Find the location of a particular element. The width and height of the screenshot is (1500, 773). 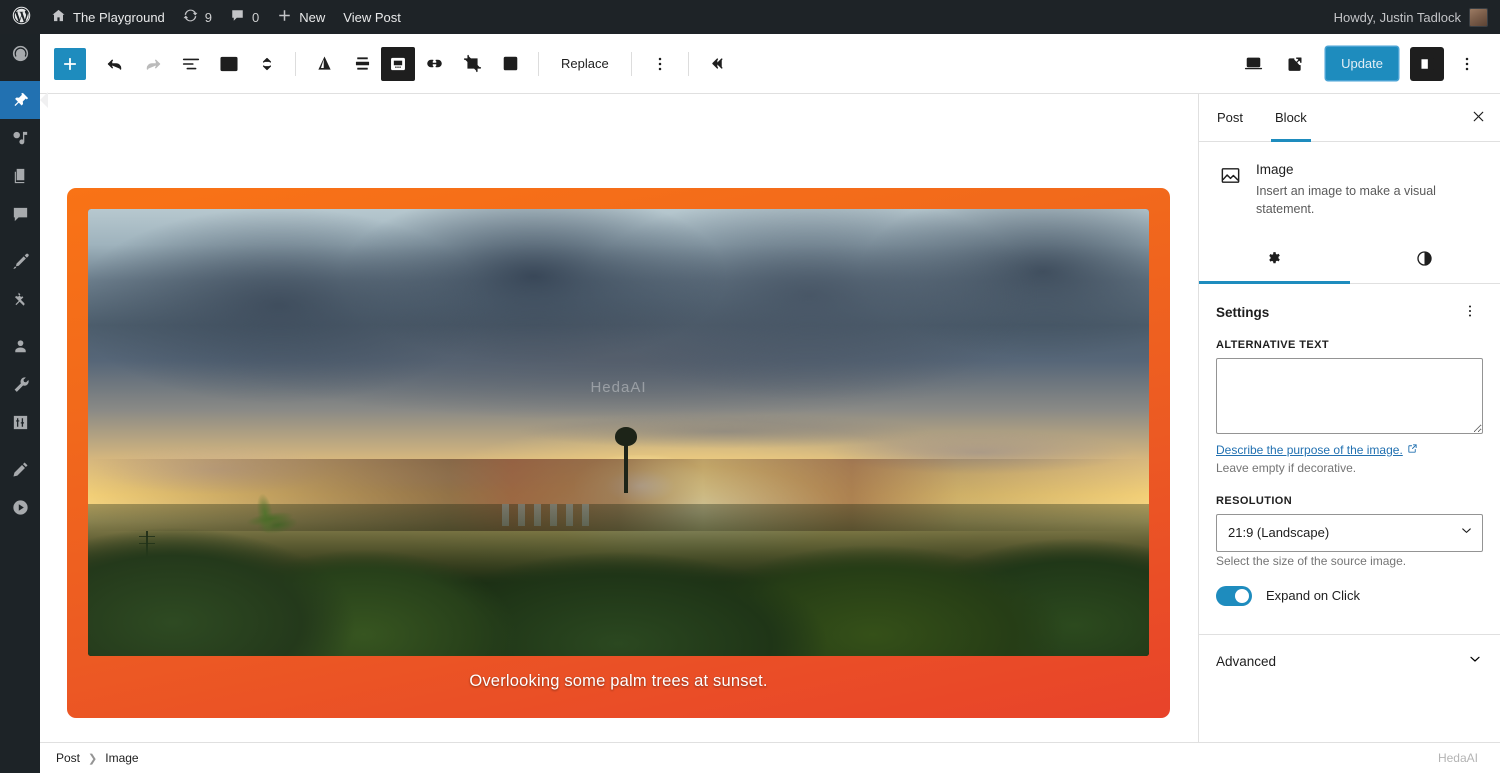

settings-sidebar-toggle-button is located at coordinates (1427, 63).